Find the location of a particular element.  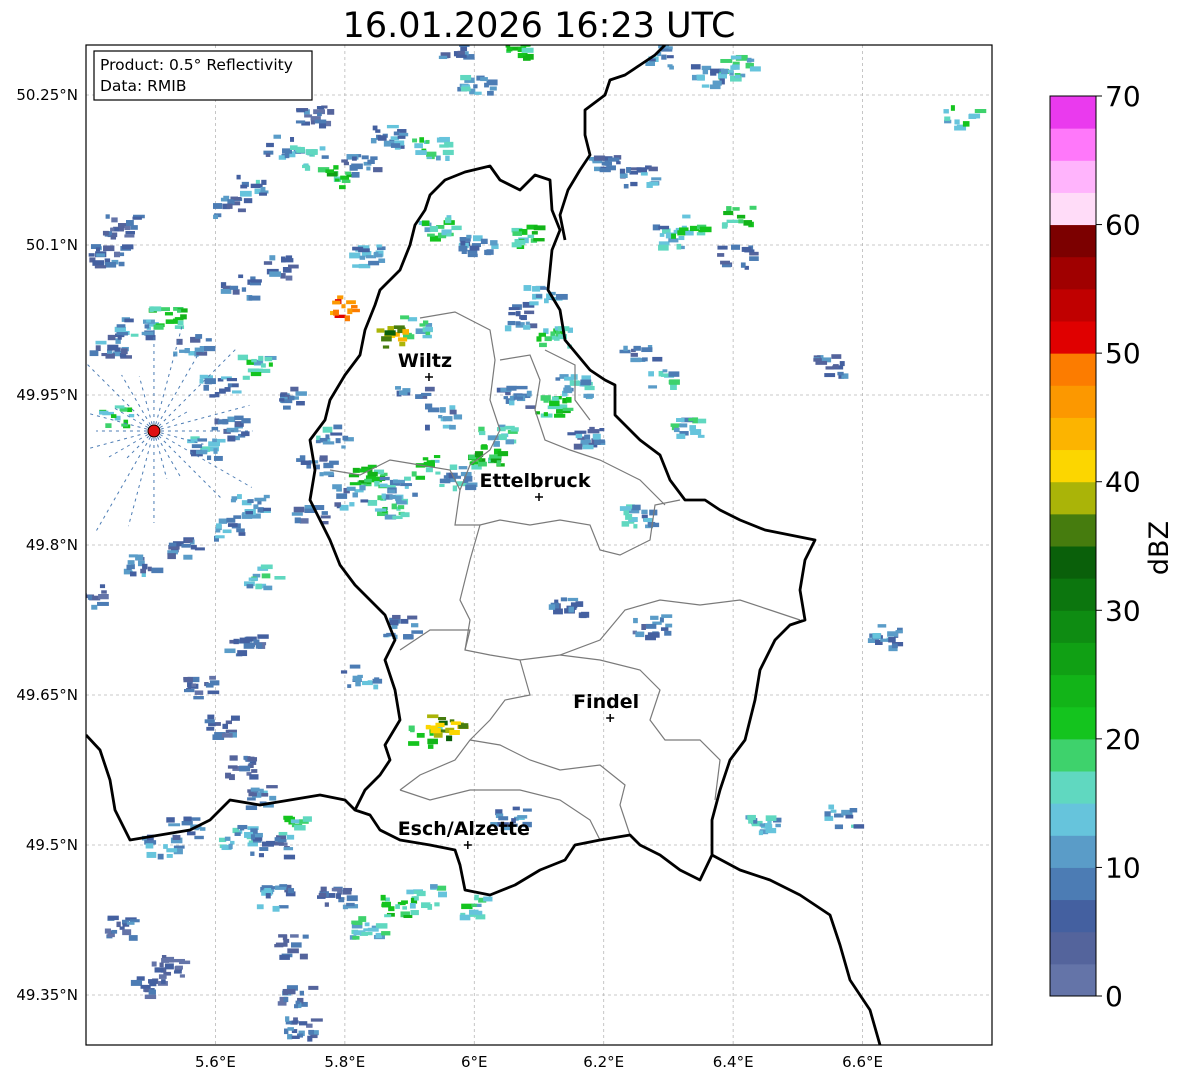

colorbar-ticks: 0 10 20 30 40 50 60 70 is located at coordinates (1118, 546).